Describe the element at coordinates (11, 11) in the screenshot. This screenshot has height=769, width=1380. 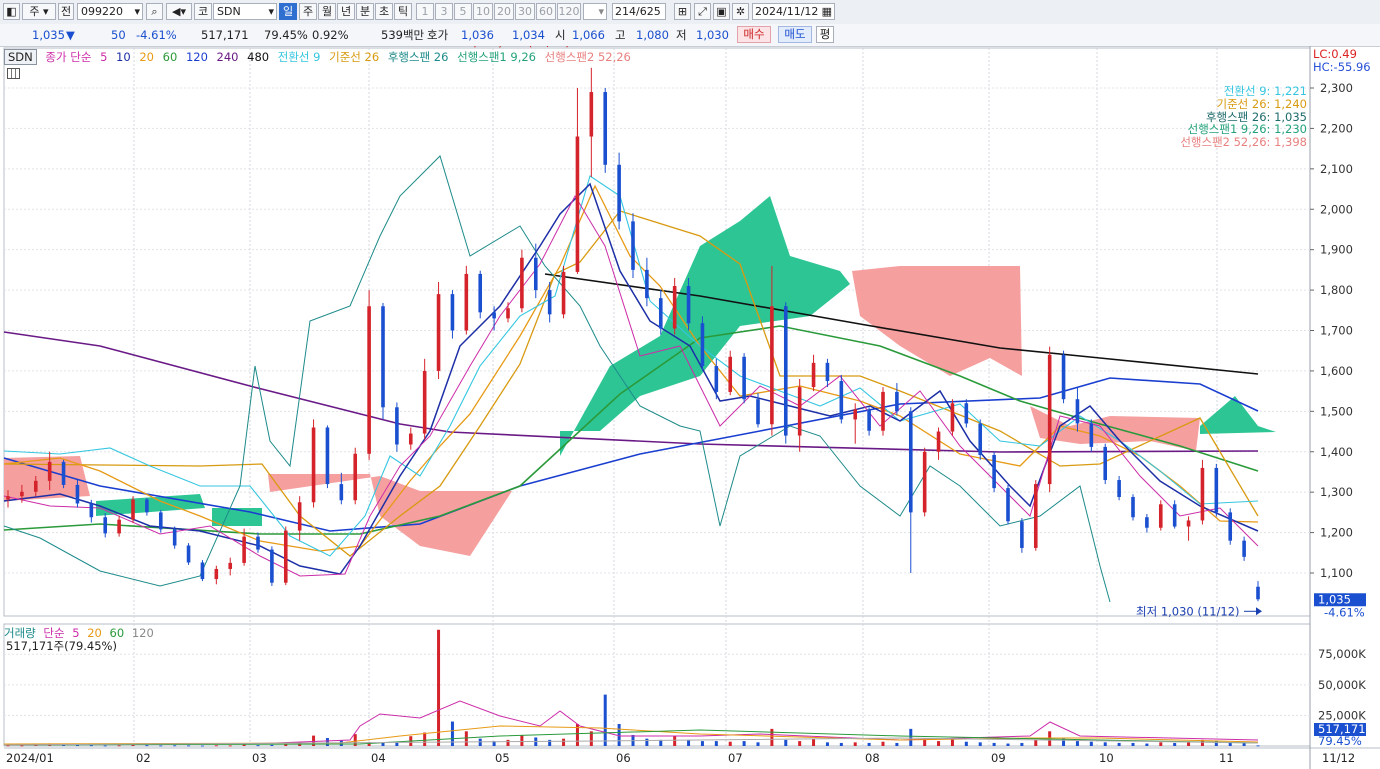
I see `window-menu-icon: ◧` at that location.